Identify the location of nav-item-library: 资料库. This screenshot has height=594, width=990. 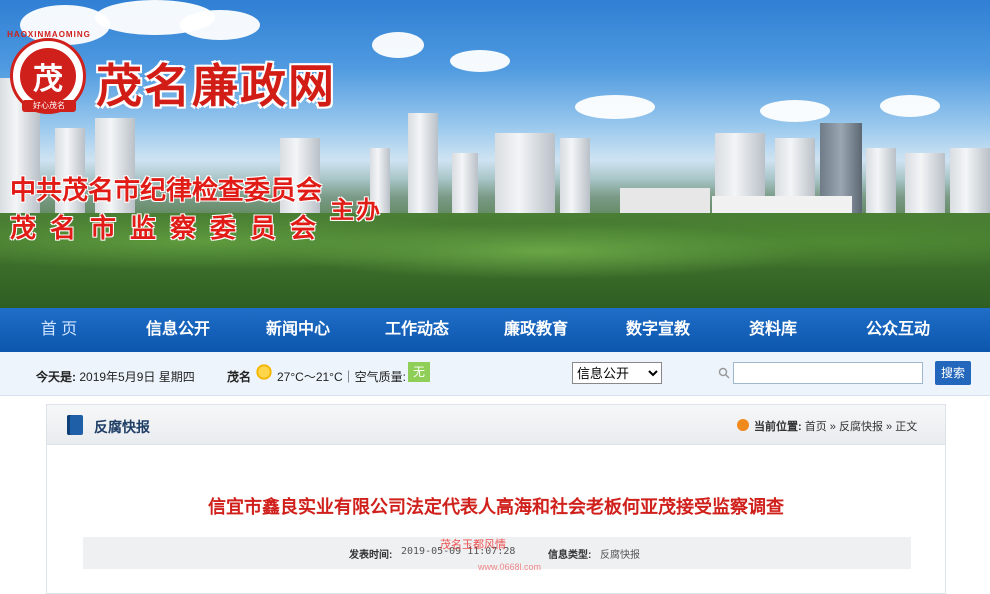
(773, 330).